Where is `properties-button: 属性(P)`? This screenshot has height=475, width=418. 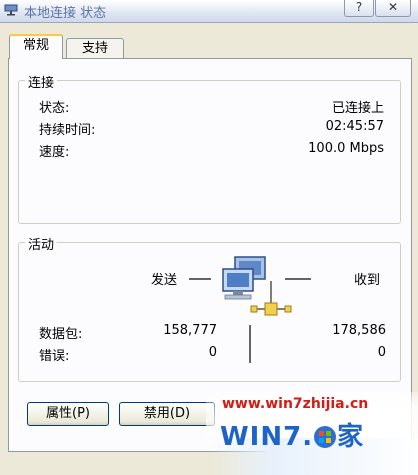 properties-button: 属性(P) is located at coordinates (68, 414).